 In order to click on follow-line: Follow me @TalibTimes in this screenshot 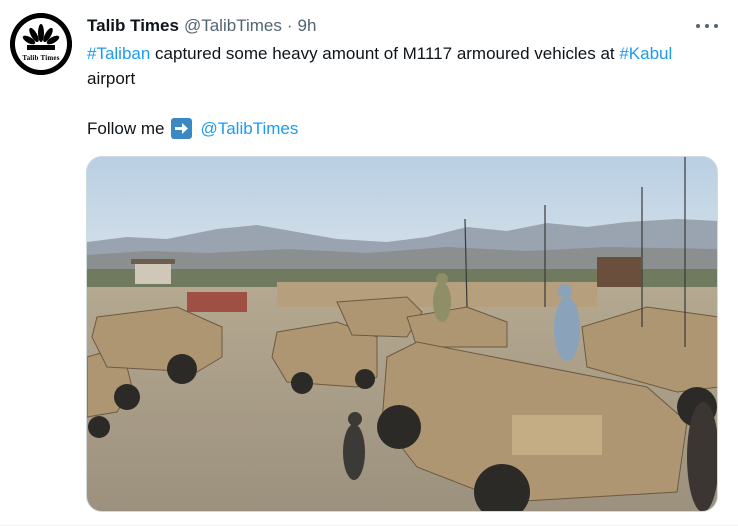, I will do `click(192, 128)`.